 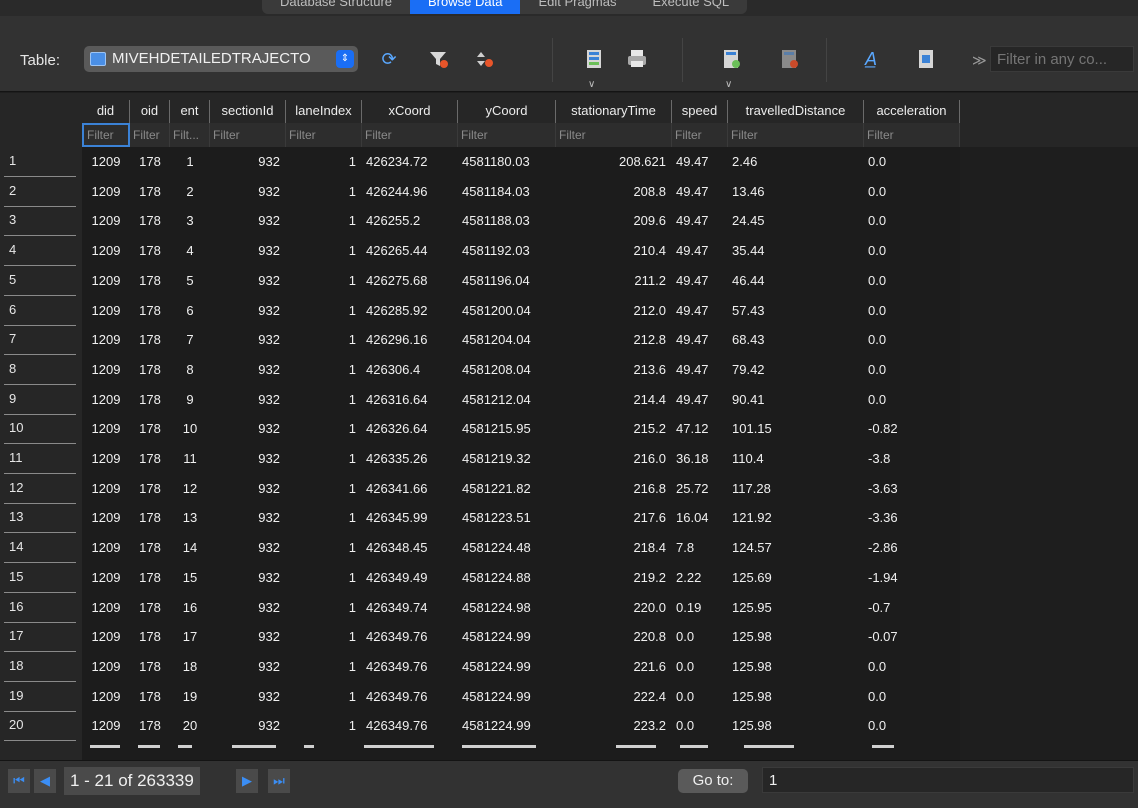 What do you see at coordinates (912, 460) in the screenshot?
I see `cell-acceleration: -3.8` at bounding box center [912, 460].